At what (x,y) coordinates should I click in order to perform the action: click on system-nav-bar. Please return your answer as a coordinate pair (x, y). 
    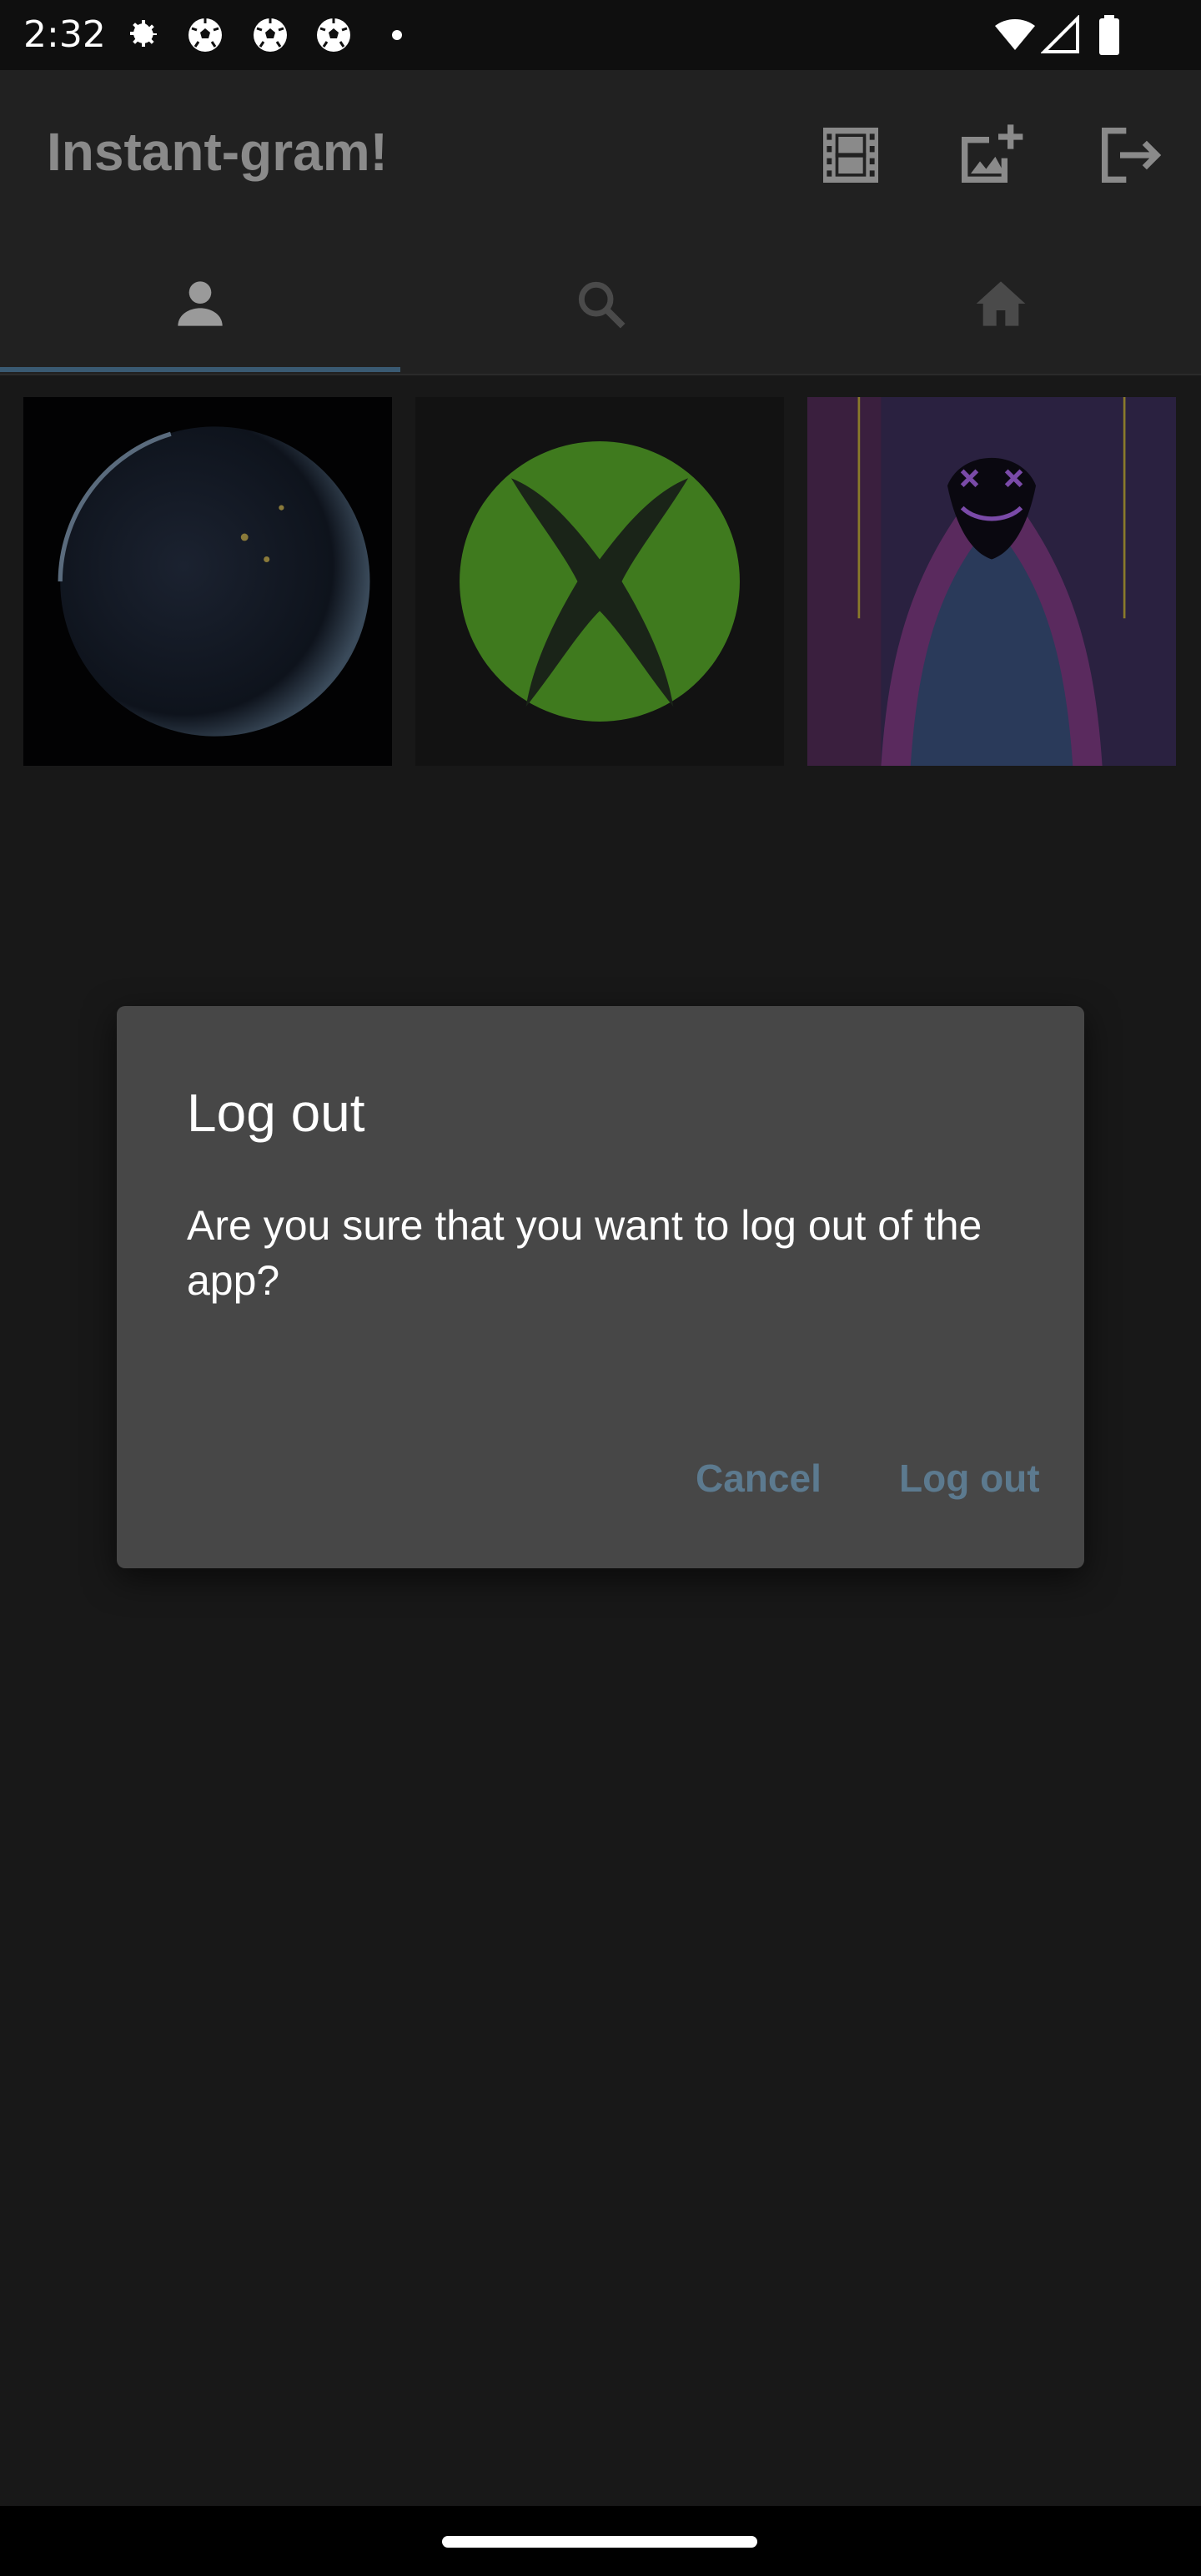
    Looking at the image, I should click on (601, 2541).